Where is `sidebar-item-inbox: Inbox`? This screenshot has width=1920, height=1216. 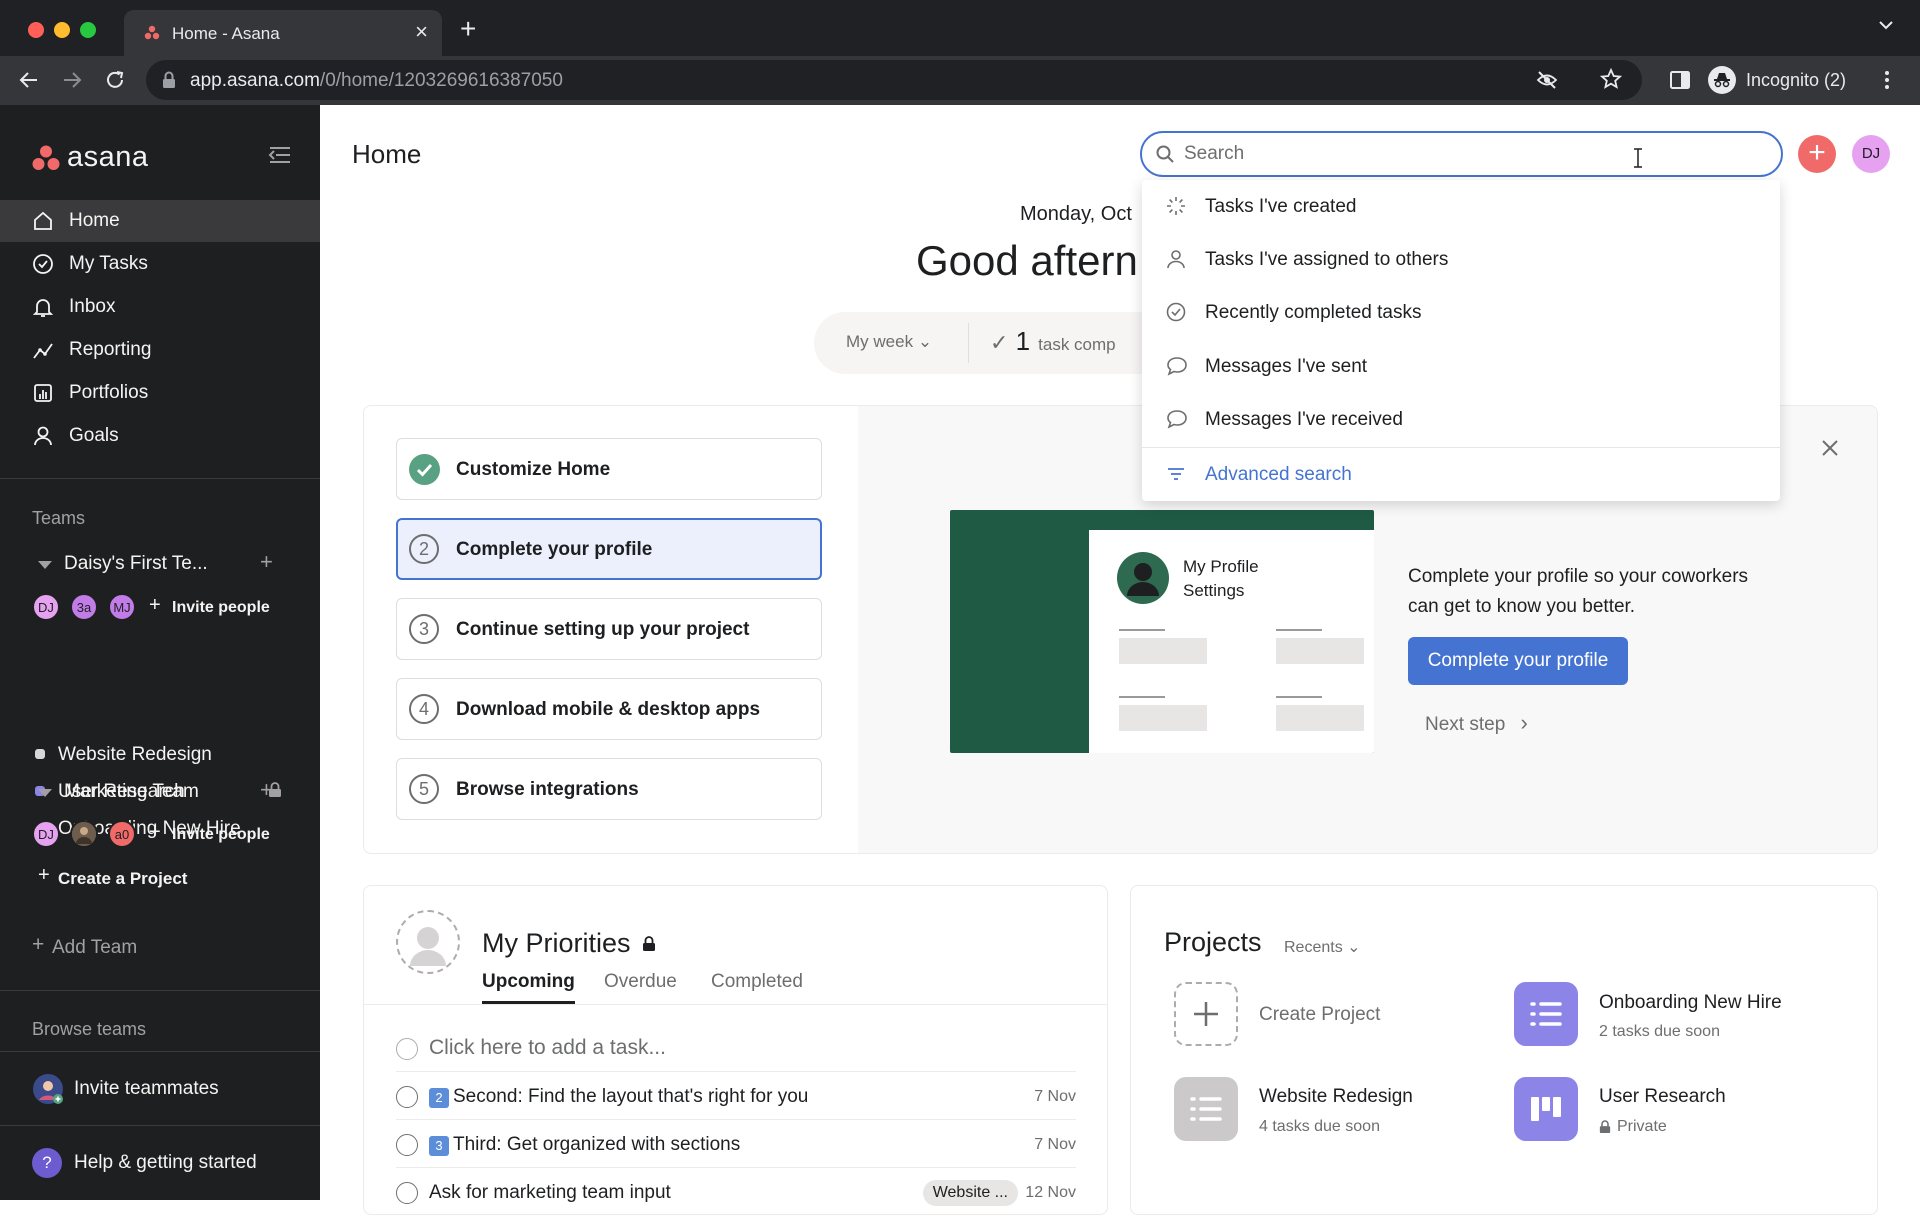 sidebar-item-inbox: Inbox is located at coordinates (160, 307).